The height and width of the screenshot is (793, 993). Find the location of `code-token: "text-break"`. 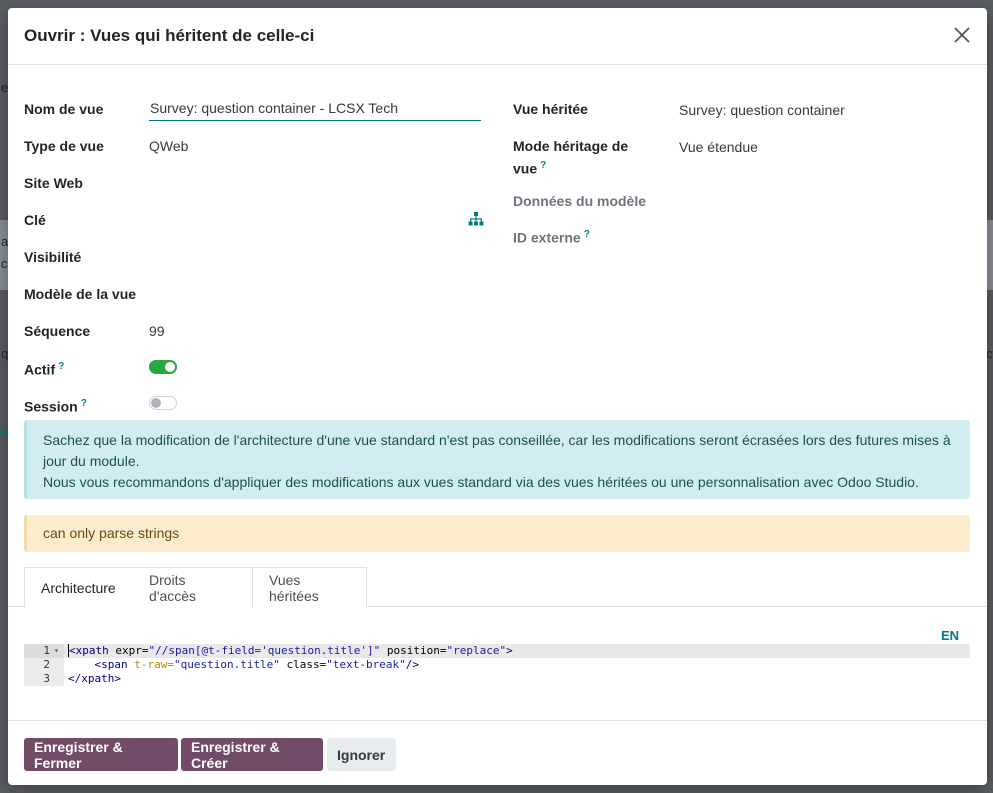

code-token: "text-break" is located at coordinates (366, 664).